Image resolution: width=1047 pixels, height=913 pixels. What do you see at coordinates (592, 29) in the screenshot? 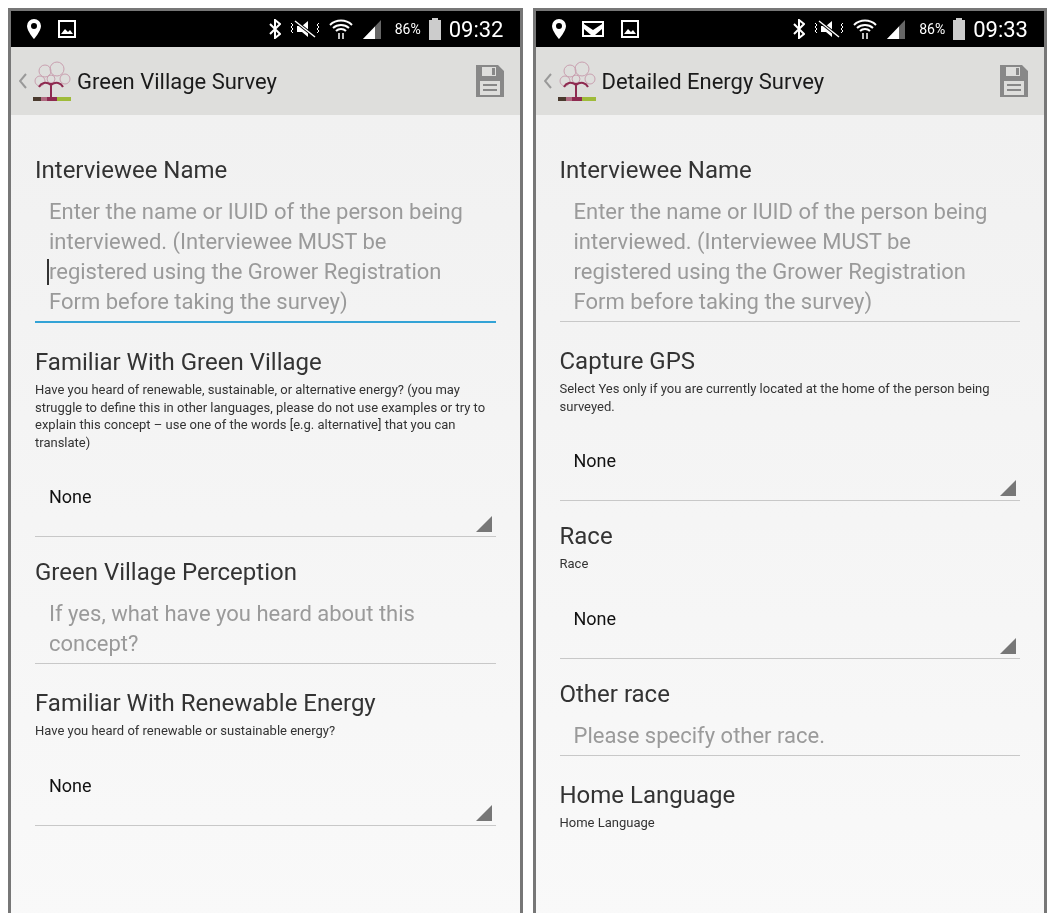
I see `envelope-icon` at bounding box center [592, 29].